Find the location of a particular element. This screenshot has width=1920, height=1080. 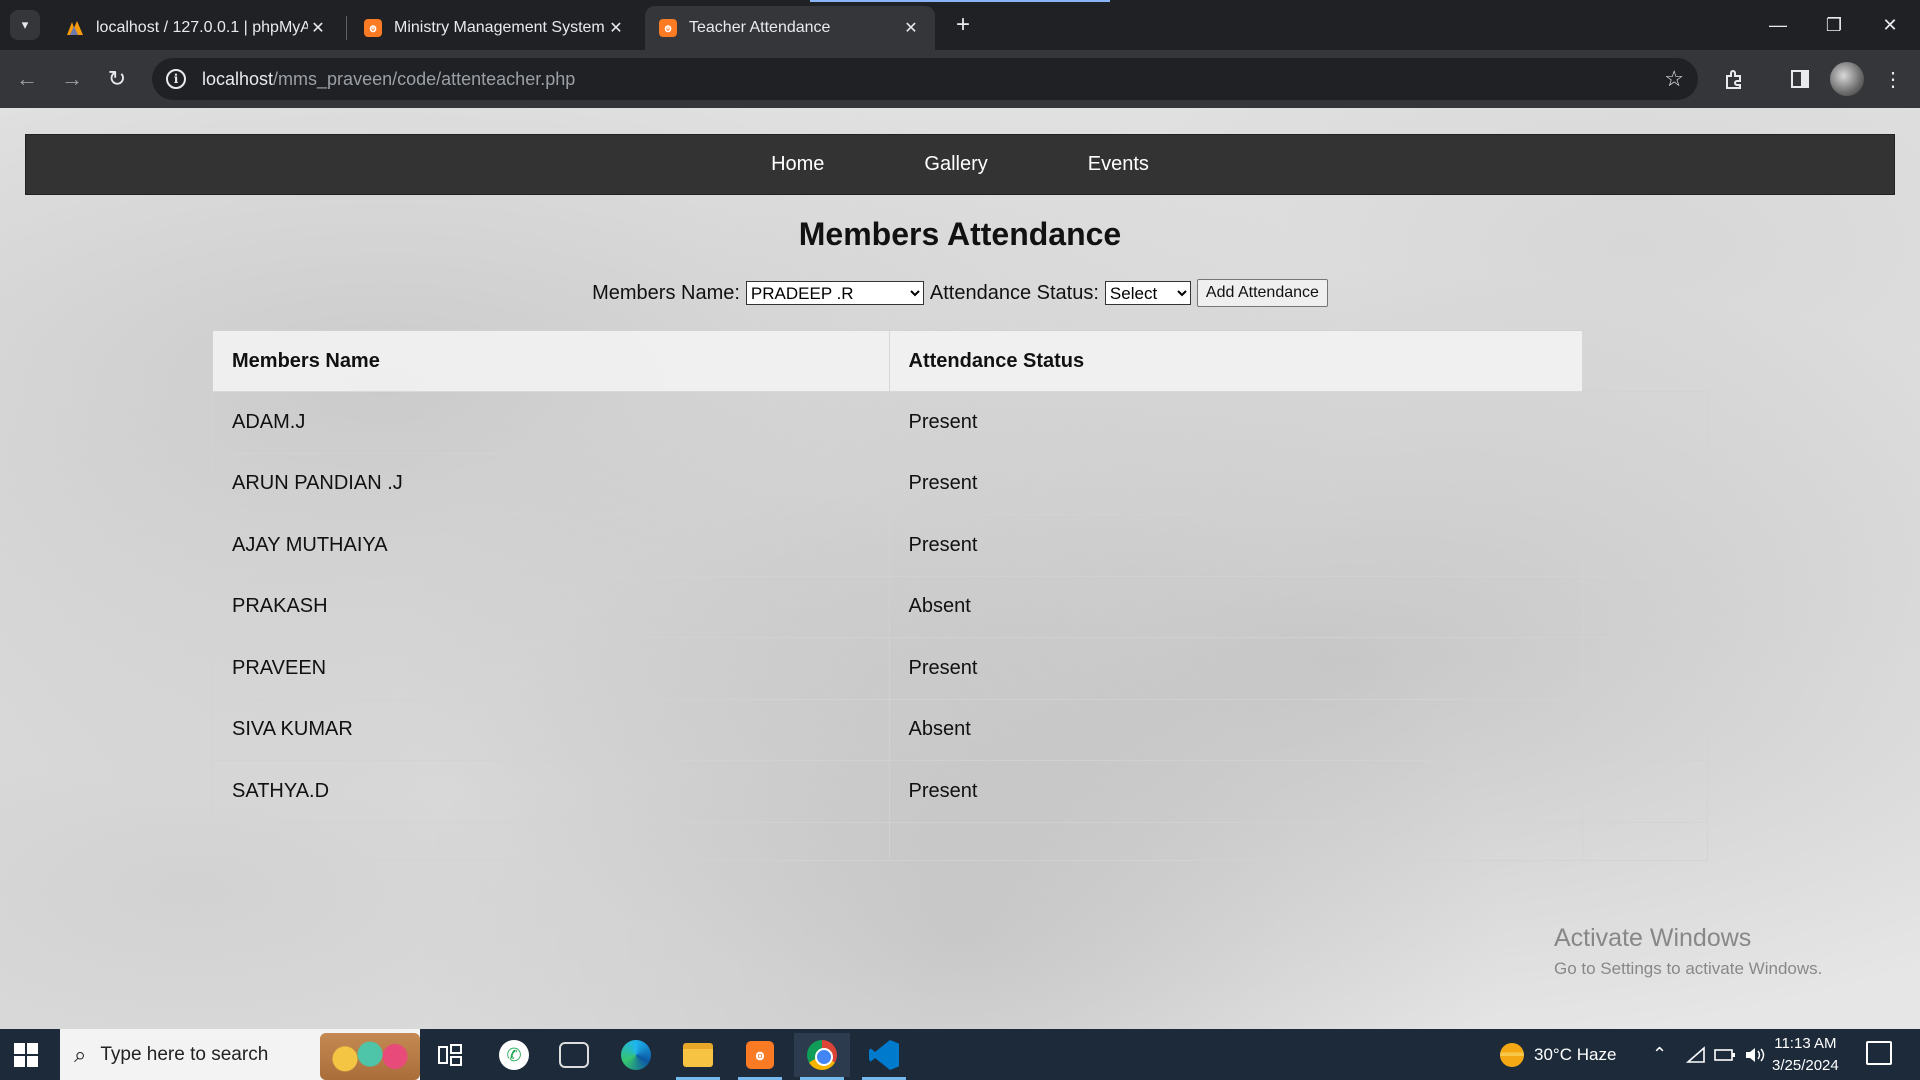

member-name-cell: ARUN PANDIAN .J is located at coordinates (551, 483).